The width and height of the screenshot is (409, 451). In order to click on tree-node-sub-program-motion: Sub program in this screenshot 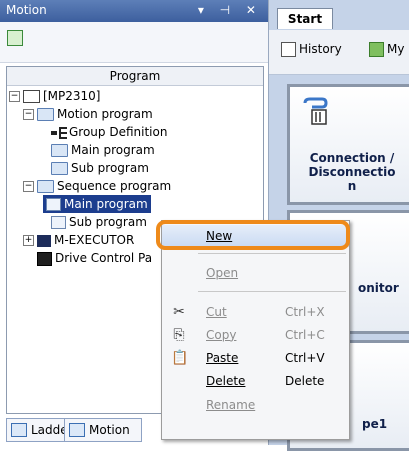, I will do `click(100, 168)`.